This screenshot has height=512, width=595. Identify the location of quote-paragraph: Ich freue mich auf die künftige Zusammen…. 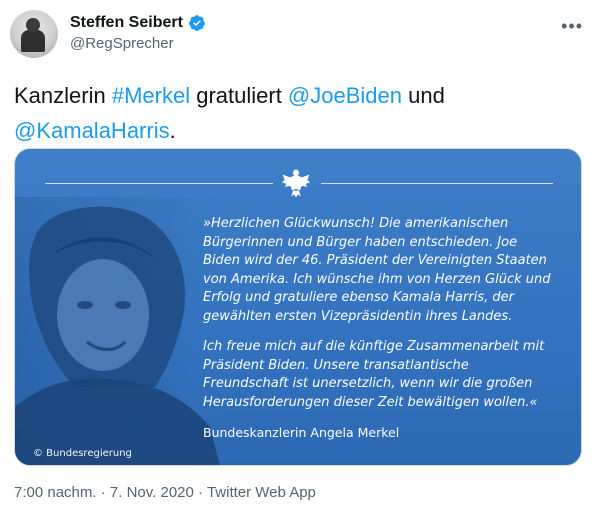
(374, 374).